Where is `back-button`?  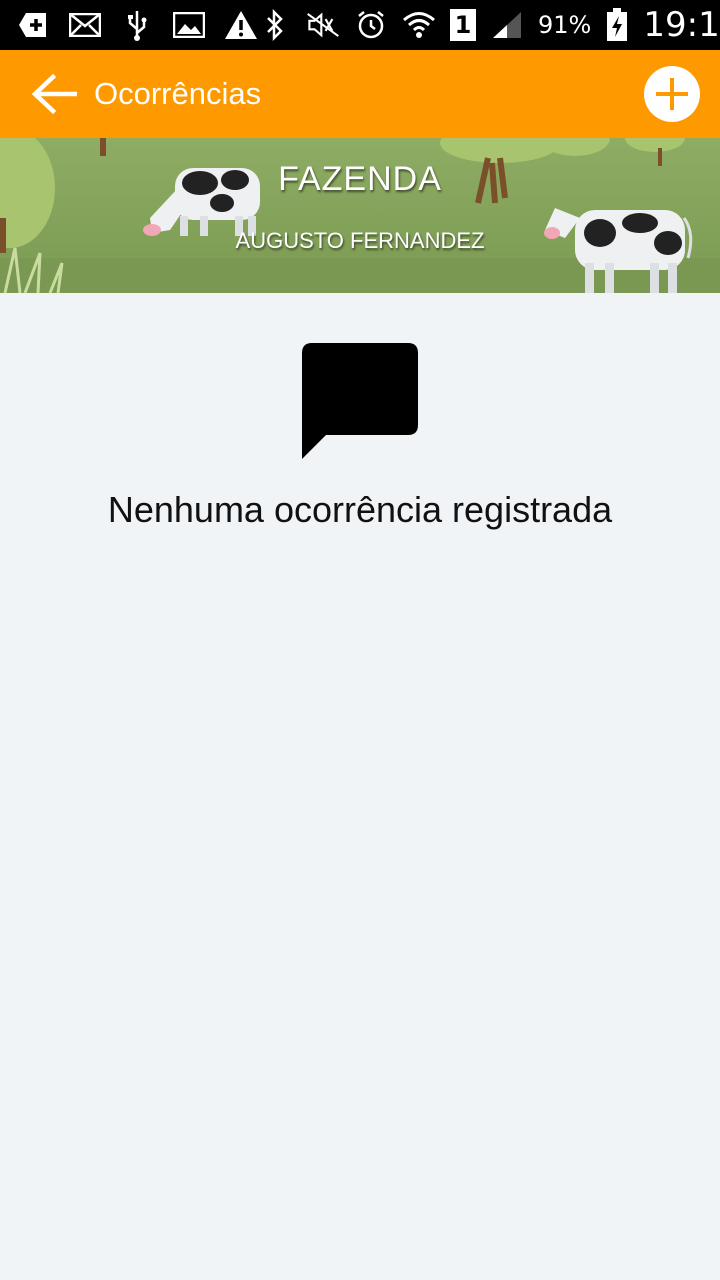
back-button is located at coordinates (54, 94).